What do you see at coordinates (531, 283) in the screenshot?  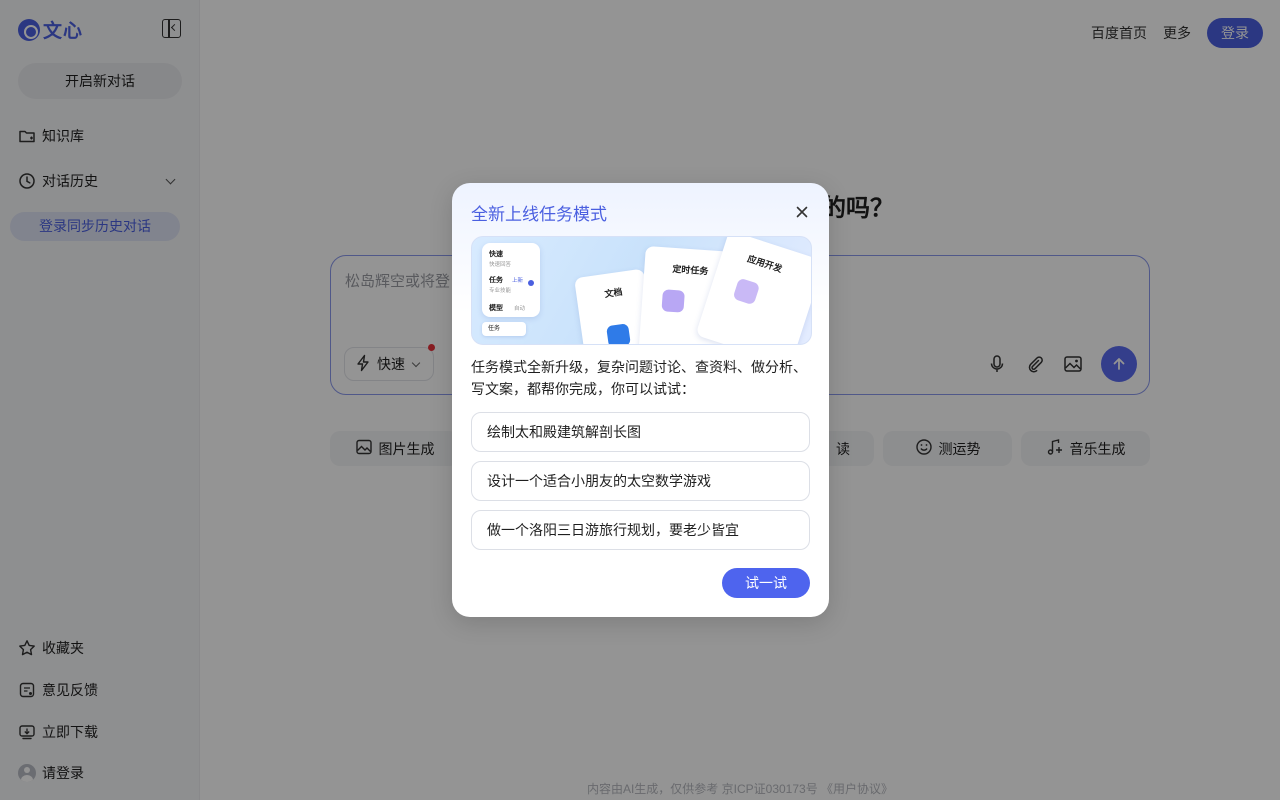 I see `check-dot-icon` at bounding box center [531, 283].